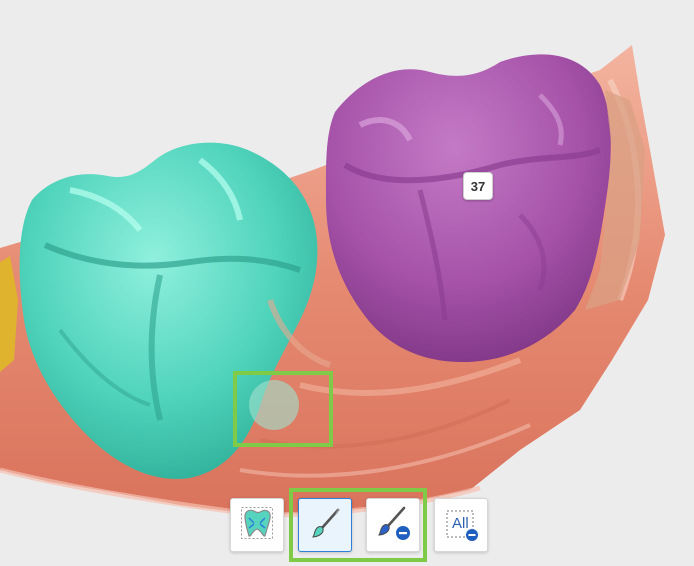 The width and height of the screenshot is (694, 566). What do you see at coordinates (478, 186) in the screenshot?
I see `tooth-number-label: 37` at bounding box center [478, 186].